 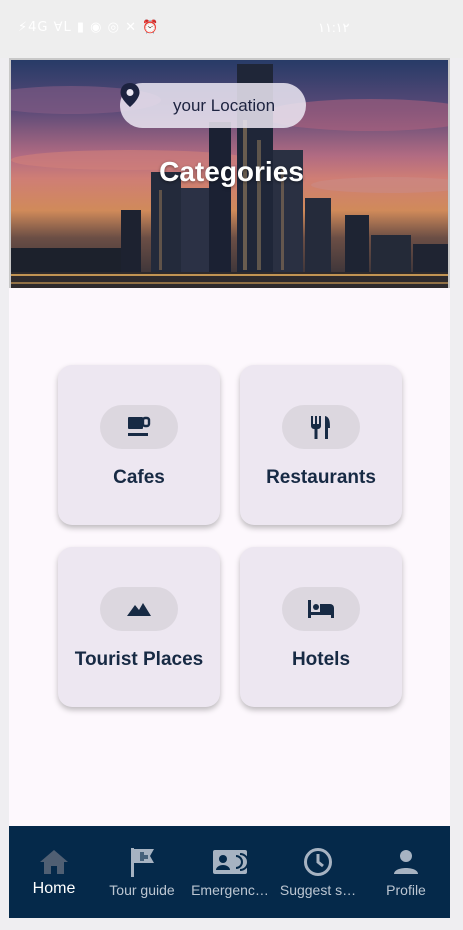 What do you see at coordinates (140, 100) in the screenshot?
I see `location-pin-icon` at bounding box center [140, 100].